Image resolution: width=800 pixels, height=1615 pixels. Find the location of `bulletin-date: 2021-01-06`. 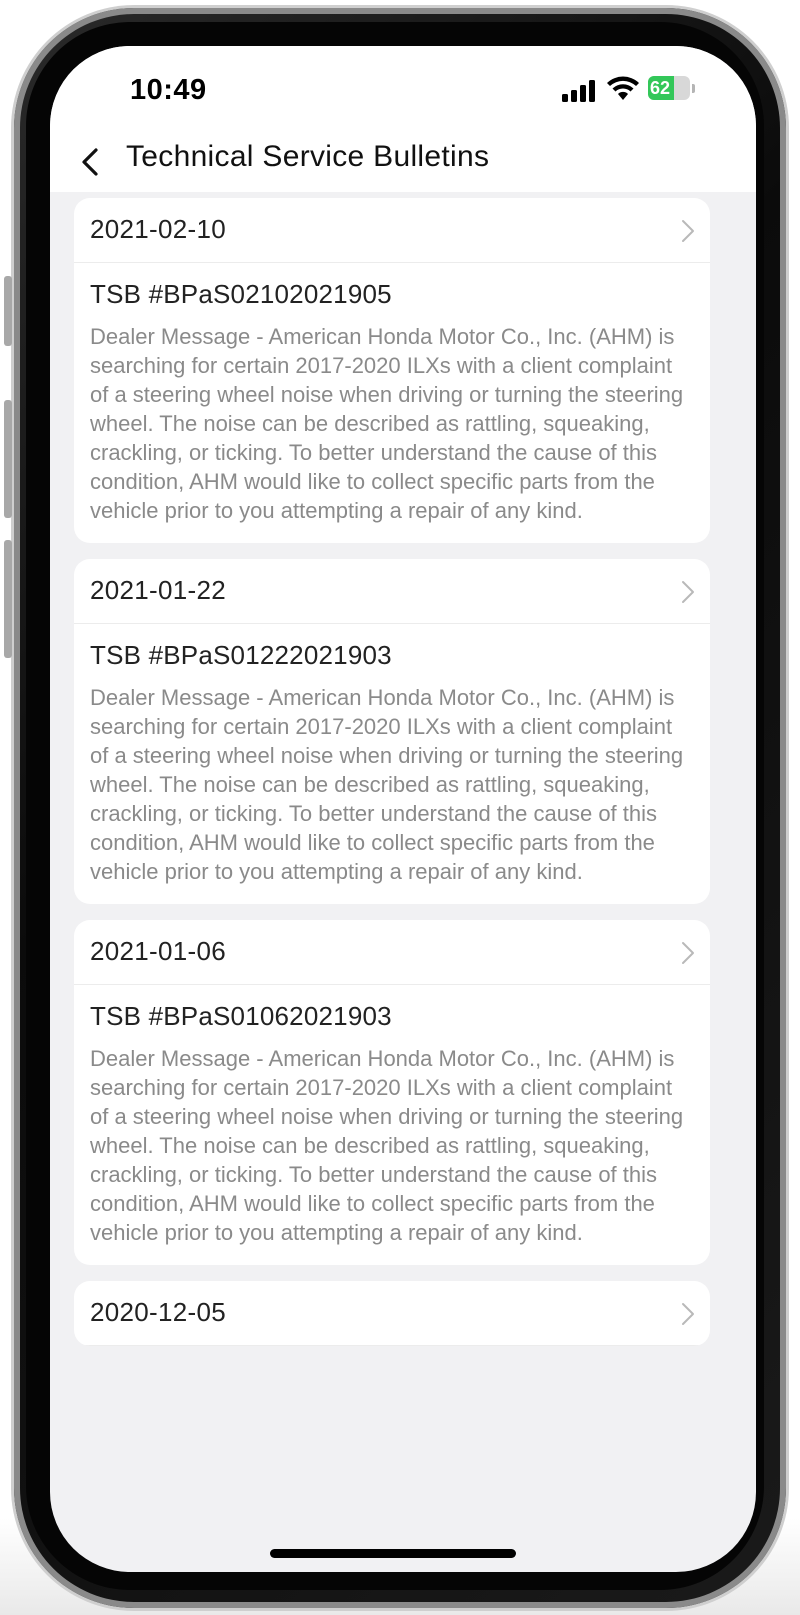

bulletin-date: 2021-01-06 is located at coordinates (158, 951).